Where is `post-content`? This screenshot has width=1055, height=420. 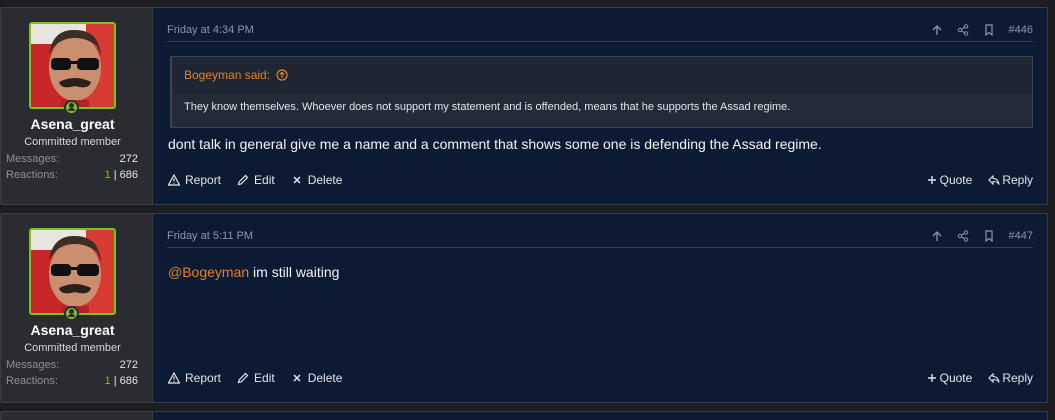
post-content is located at coordinates (600, 416).